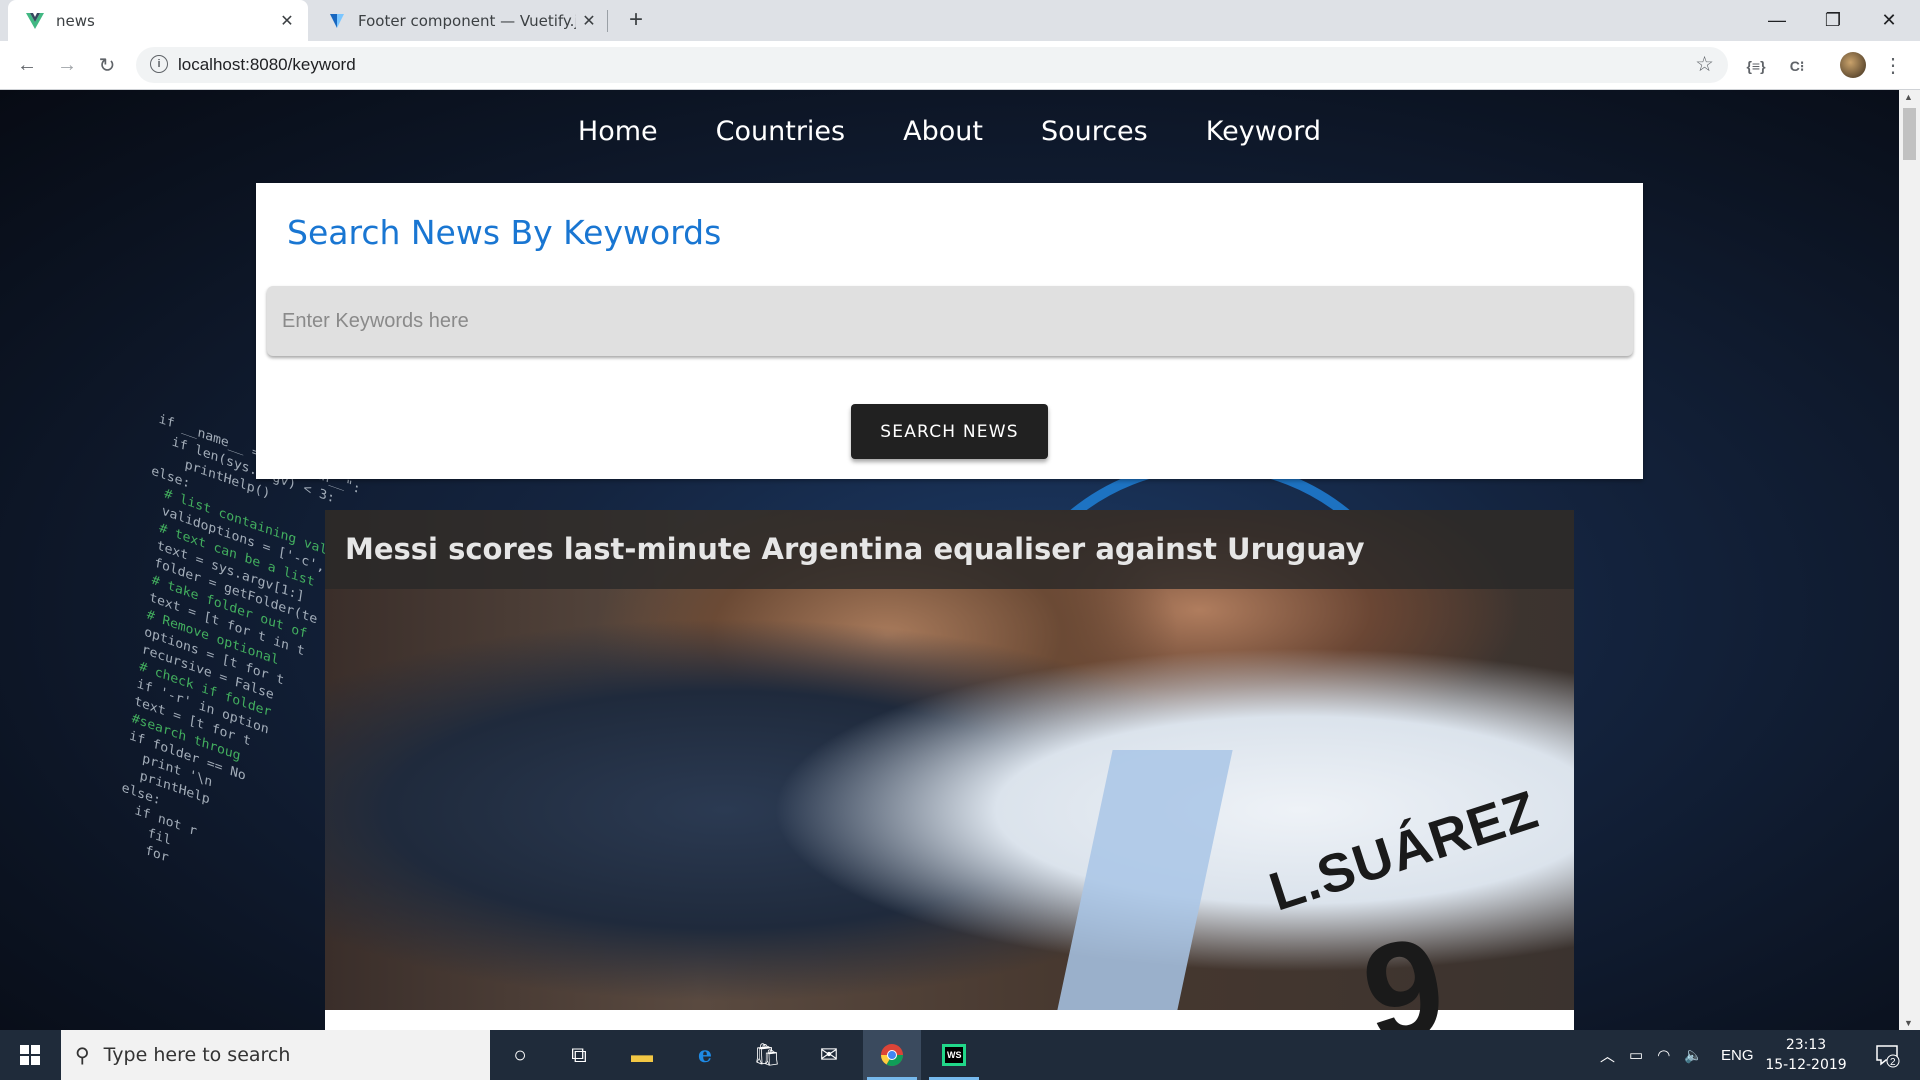 The width and height of the screenshot is (1920, 1080). I want to click on store-icon: 🛍, so click(767, 1055).